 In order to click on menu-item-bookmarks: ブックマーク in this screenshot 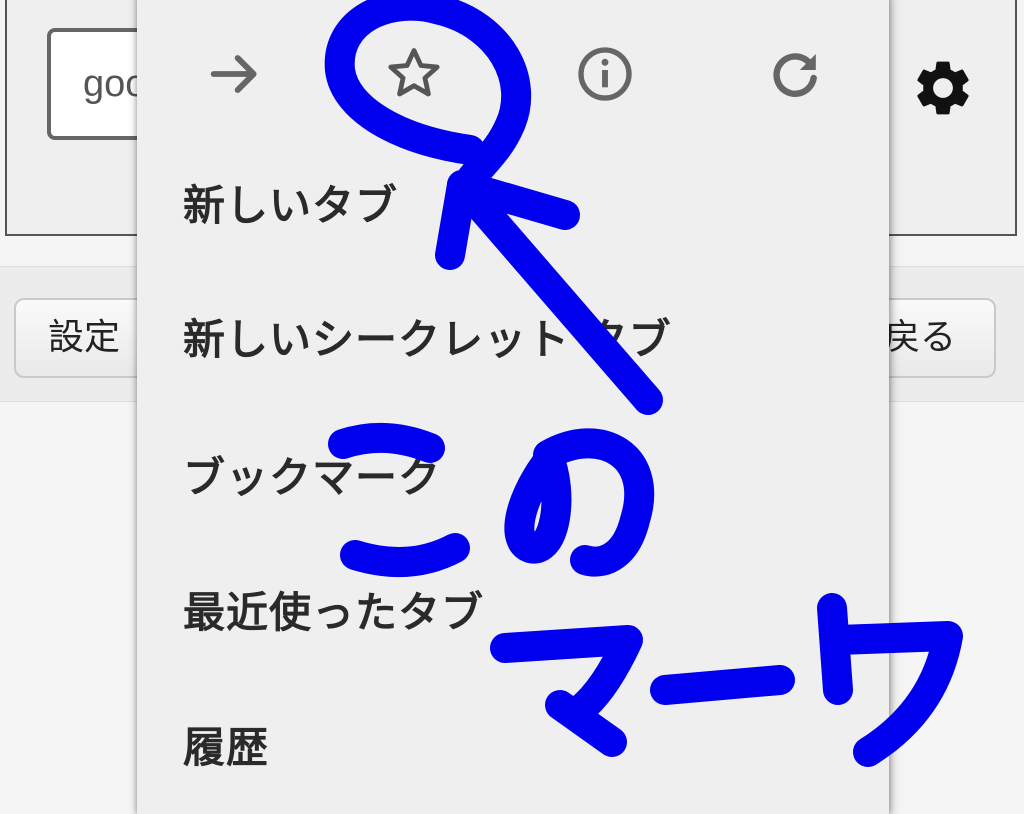, I will do `click(312, 474)`.